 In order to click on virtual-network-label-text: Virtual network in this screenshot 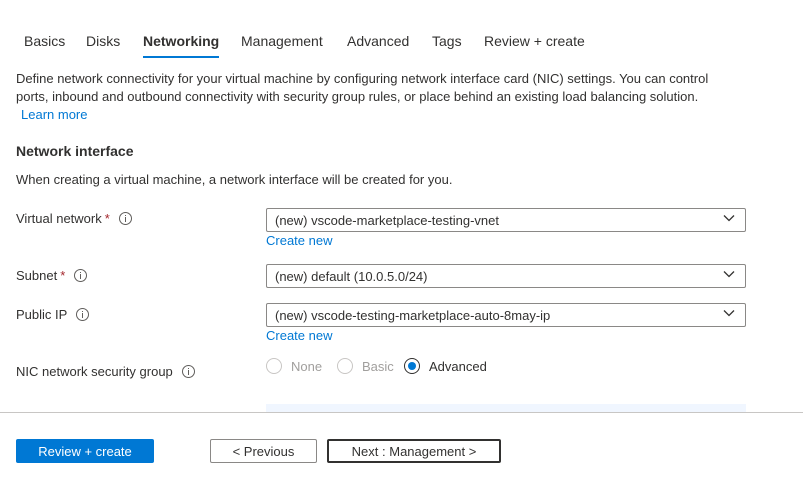, I will do `click(59, 218)`.